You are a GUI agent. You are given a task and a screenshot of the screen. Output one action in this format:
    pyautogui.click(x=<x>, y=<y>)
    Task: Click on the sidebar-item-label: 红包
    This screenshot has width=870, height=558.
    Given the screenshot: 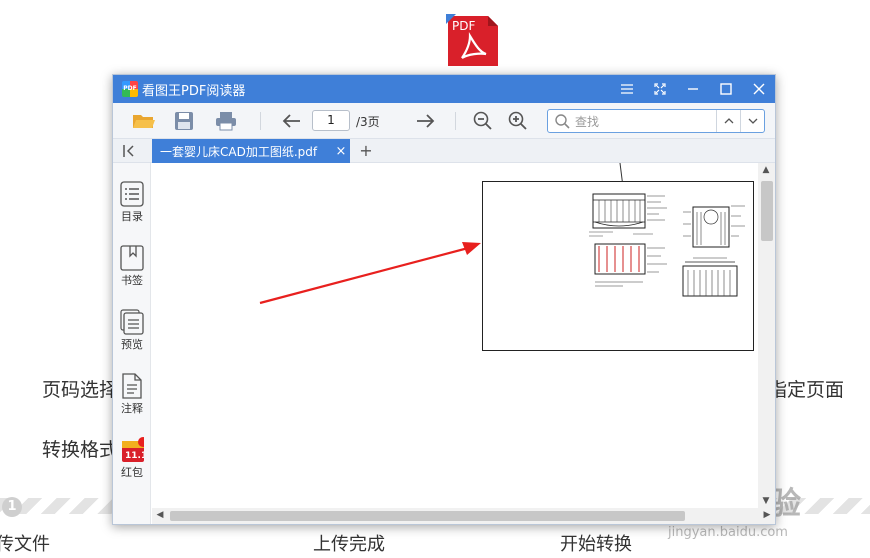 What is the action you would take?
    pyautogui.click(x=132, y=472)
    